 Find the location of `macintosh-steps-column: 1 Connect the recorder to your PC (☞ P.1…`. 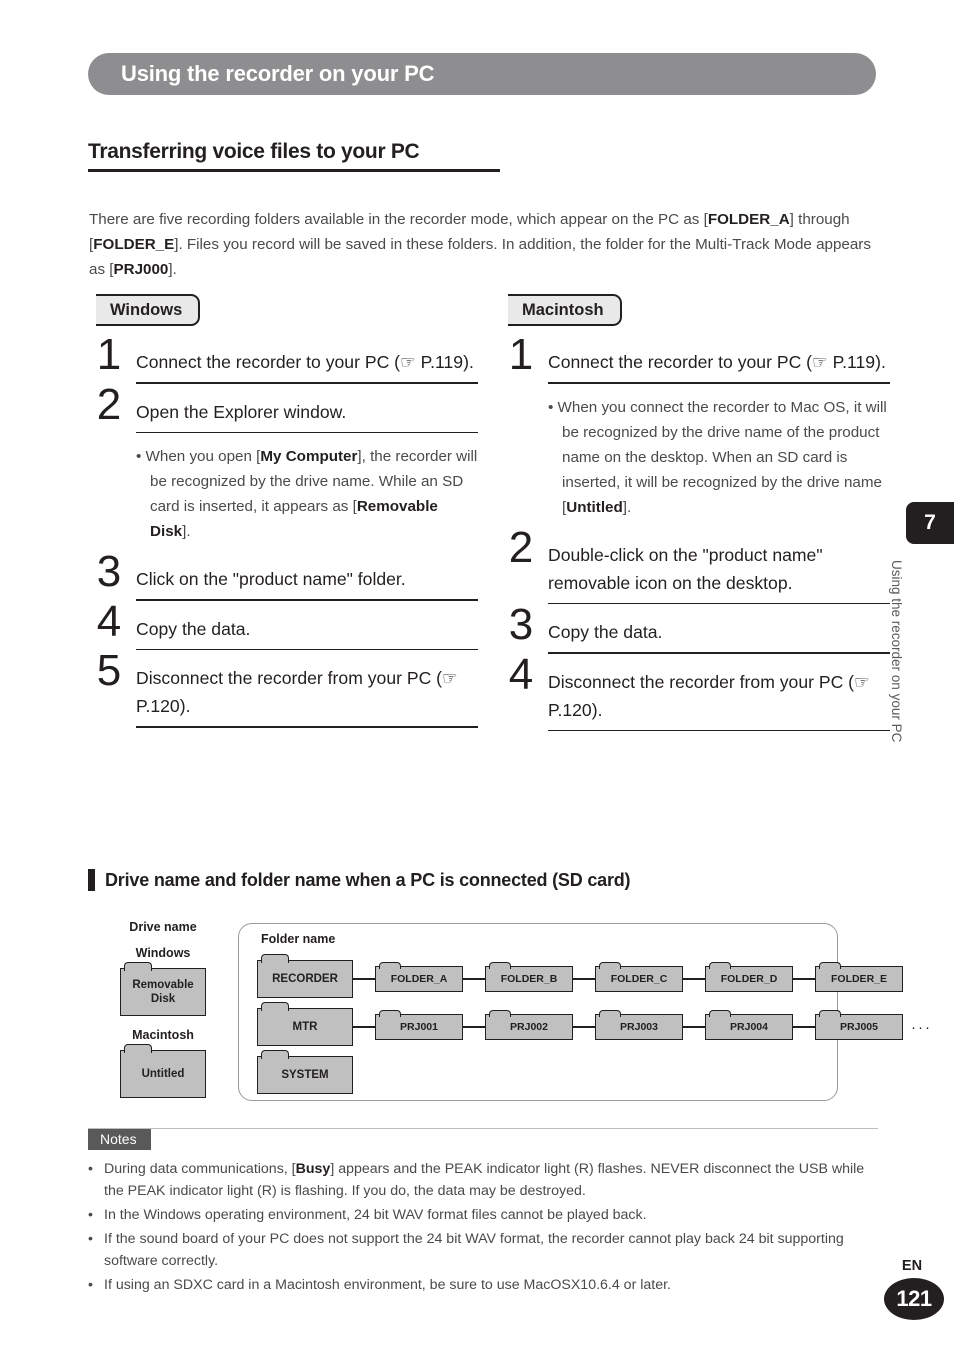

macintosh-steps-column: 1 Connect the recorder to your PC (☞ P.1… is located at coordinates (695, 531).